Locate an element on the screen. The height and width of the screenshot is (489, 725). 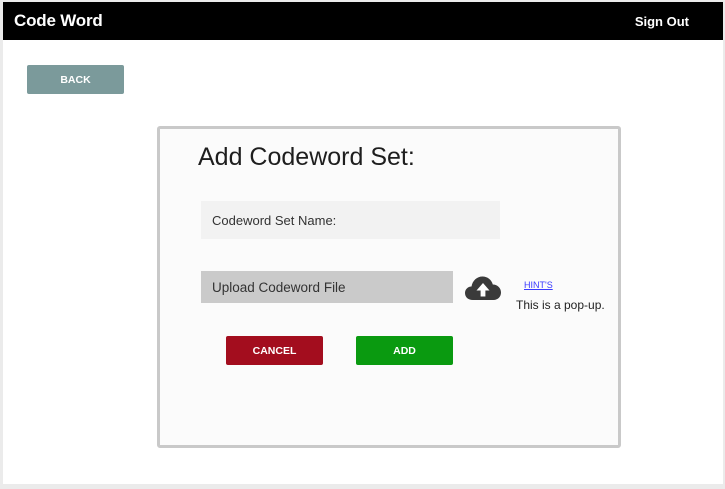
back-button: BACK is located at coordinates (75, 79).